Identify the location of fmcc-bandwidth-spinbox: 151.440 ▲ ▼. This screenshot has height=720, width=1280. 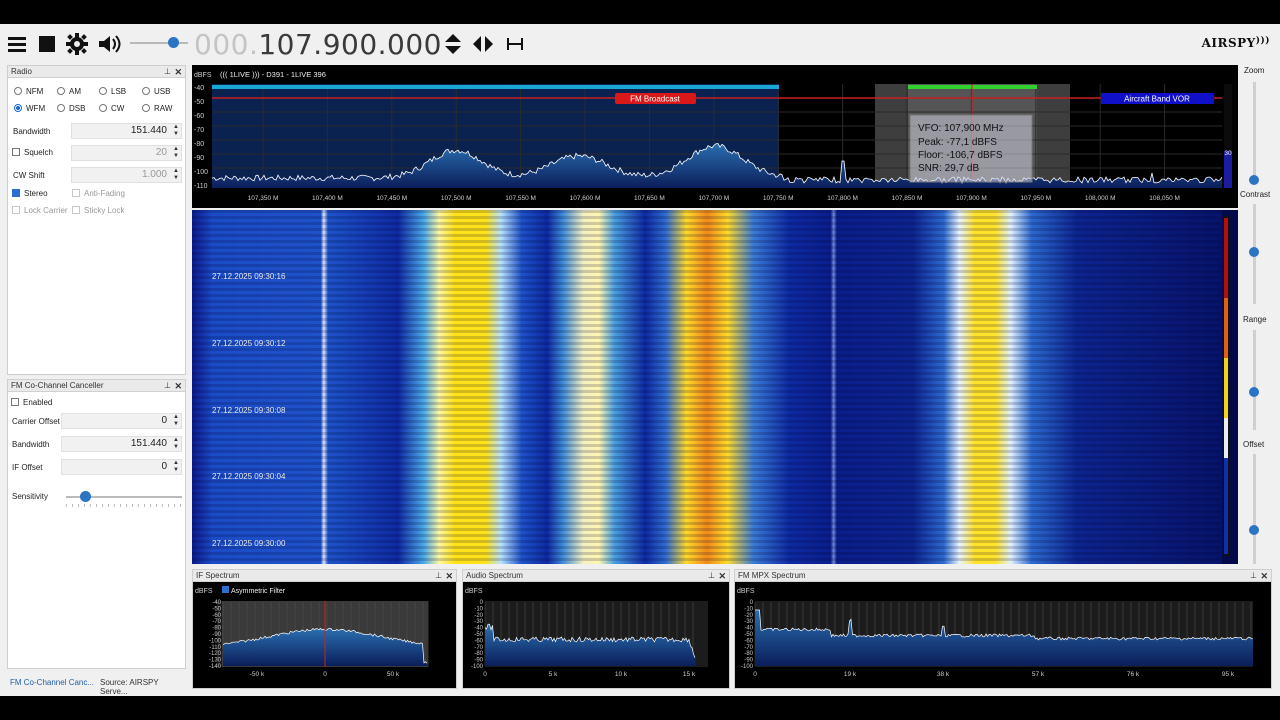
(121, 444).